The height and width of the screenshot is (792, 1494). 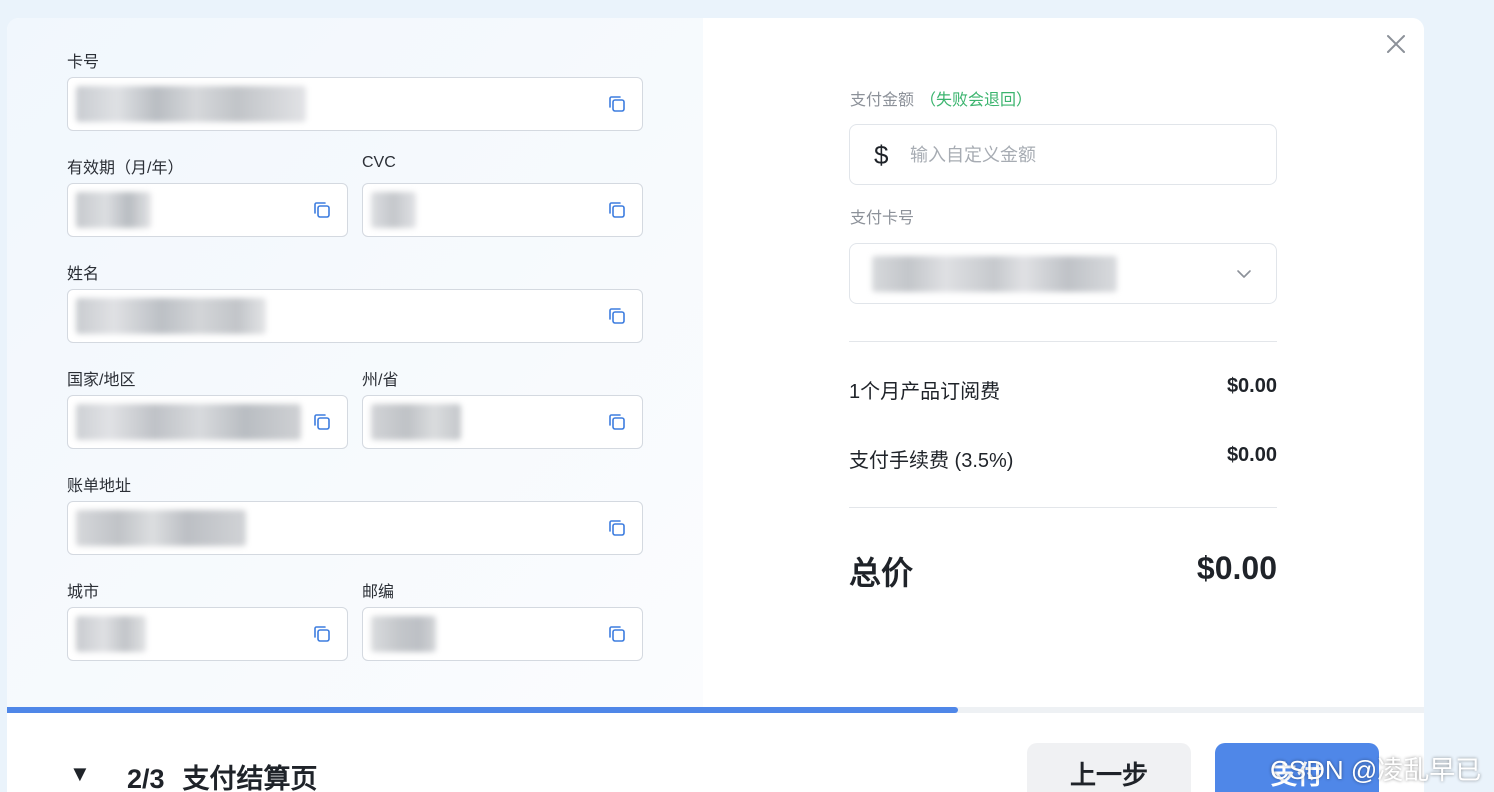 I want to click on country-redacted, so click(x=188, y=422).